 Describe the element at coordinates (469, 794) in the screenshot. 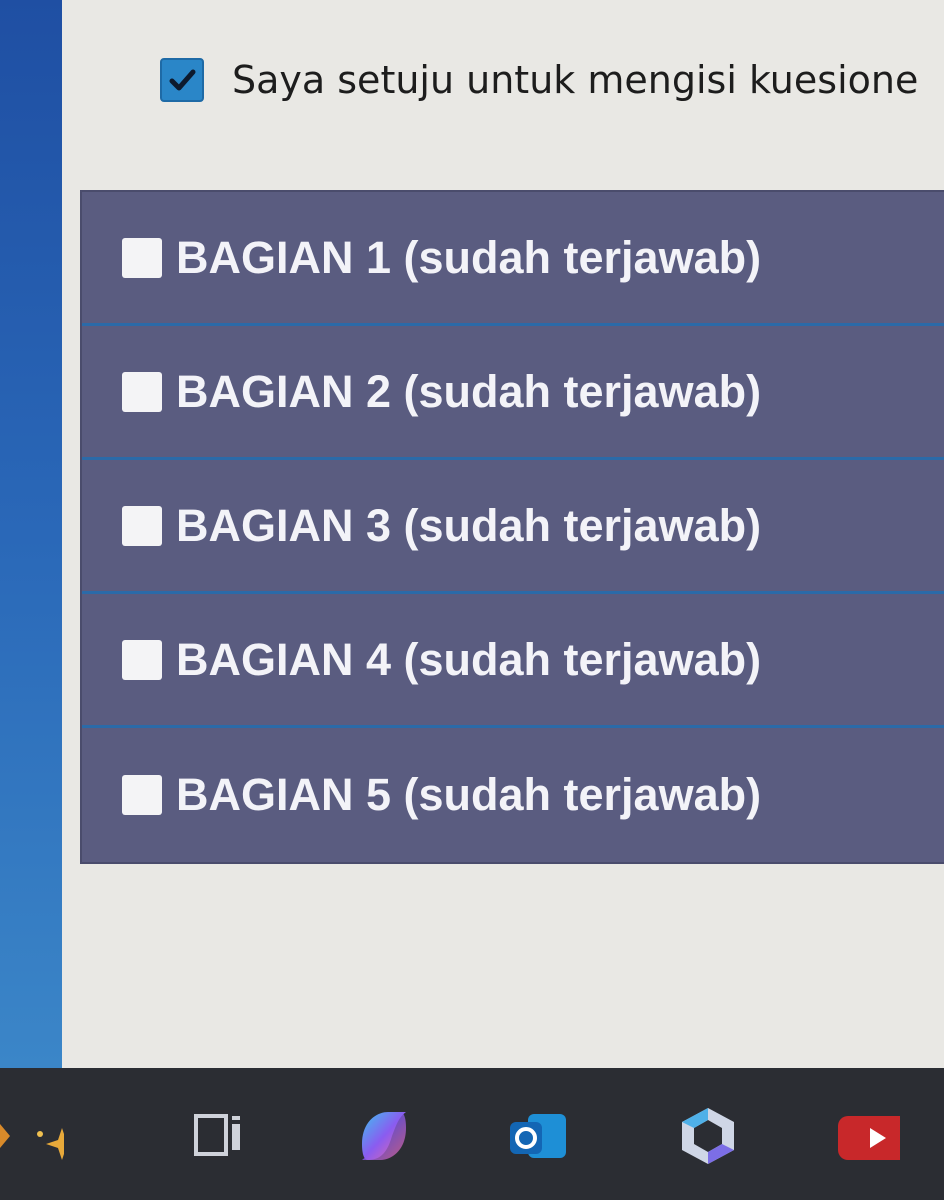

I see `section-label: BAGIAN 5 (sudah terjawab)` at that location.